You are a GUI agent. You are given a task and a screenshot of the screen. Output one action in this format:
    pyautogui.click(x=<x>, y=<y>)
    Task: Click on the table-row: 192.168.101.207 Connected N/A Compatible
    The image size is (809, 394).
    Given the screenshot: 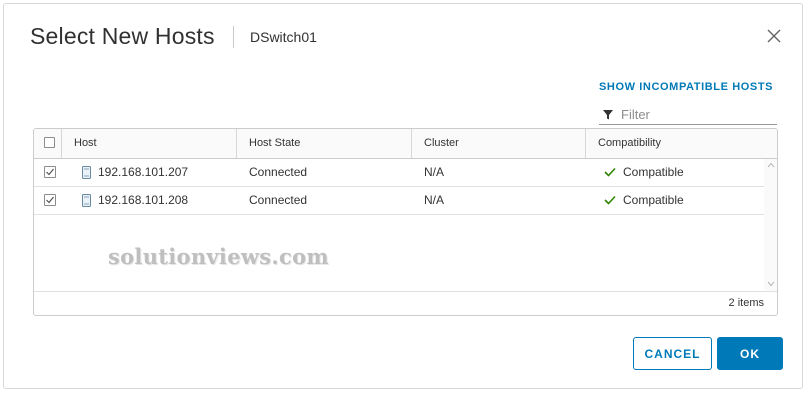 What is the action you would take?
    pyautogui.click(x=399, y=173)
    